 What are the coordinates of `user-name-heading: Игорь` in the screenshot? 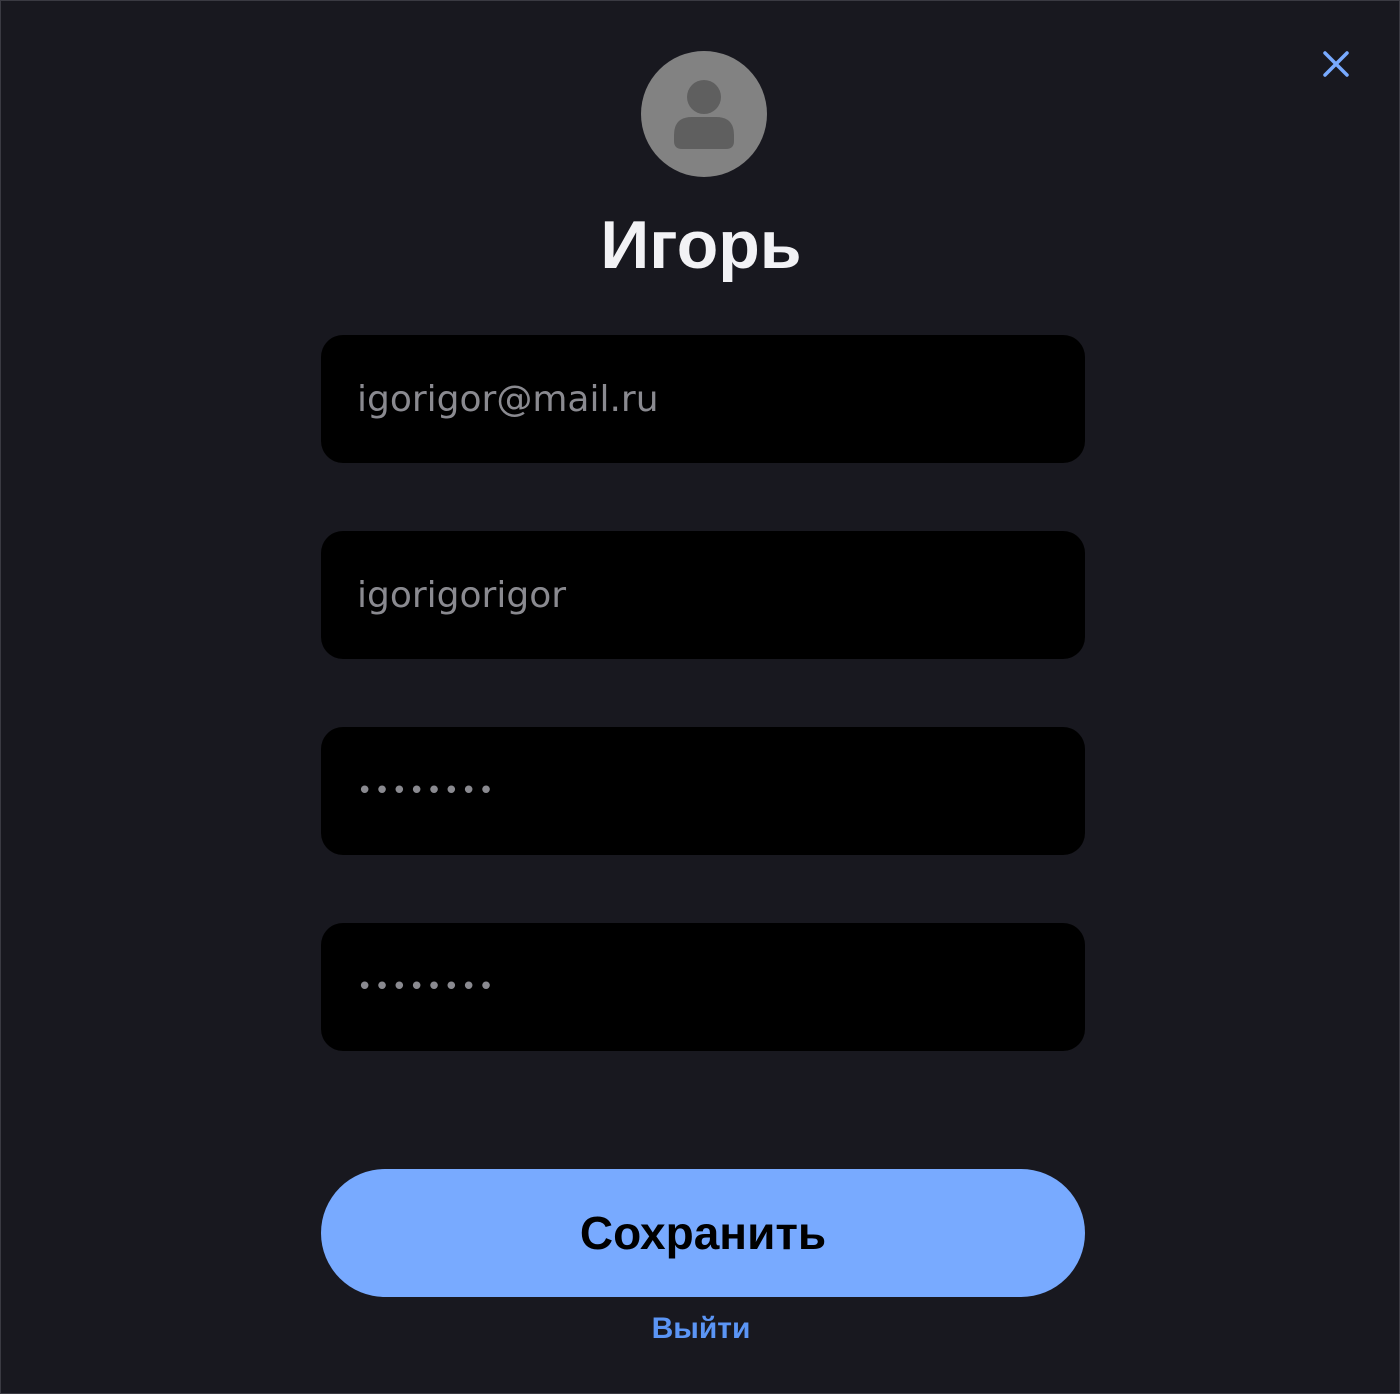 It's located at (701, 245).